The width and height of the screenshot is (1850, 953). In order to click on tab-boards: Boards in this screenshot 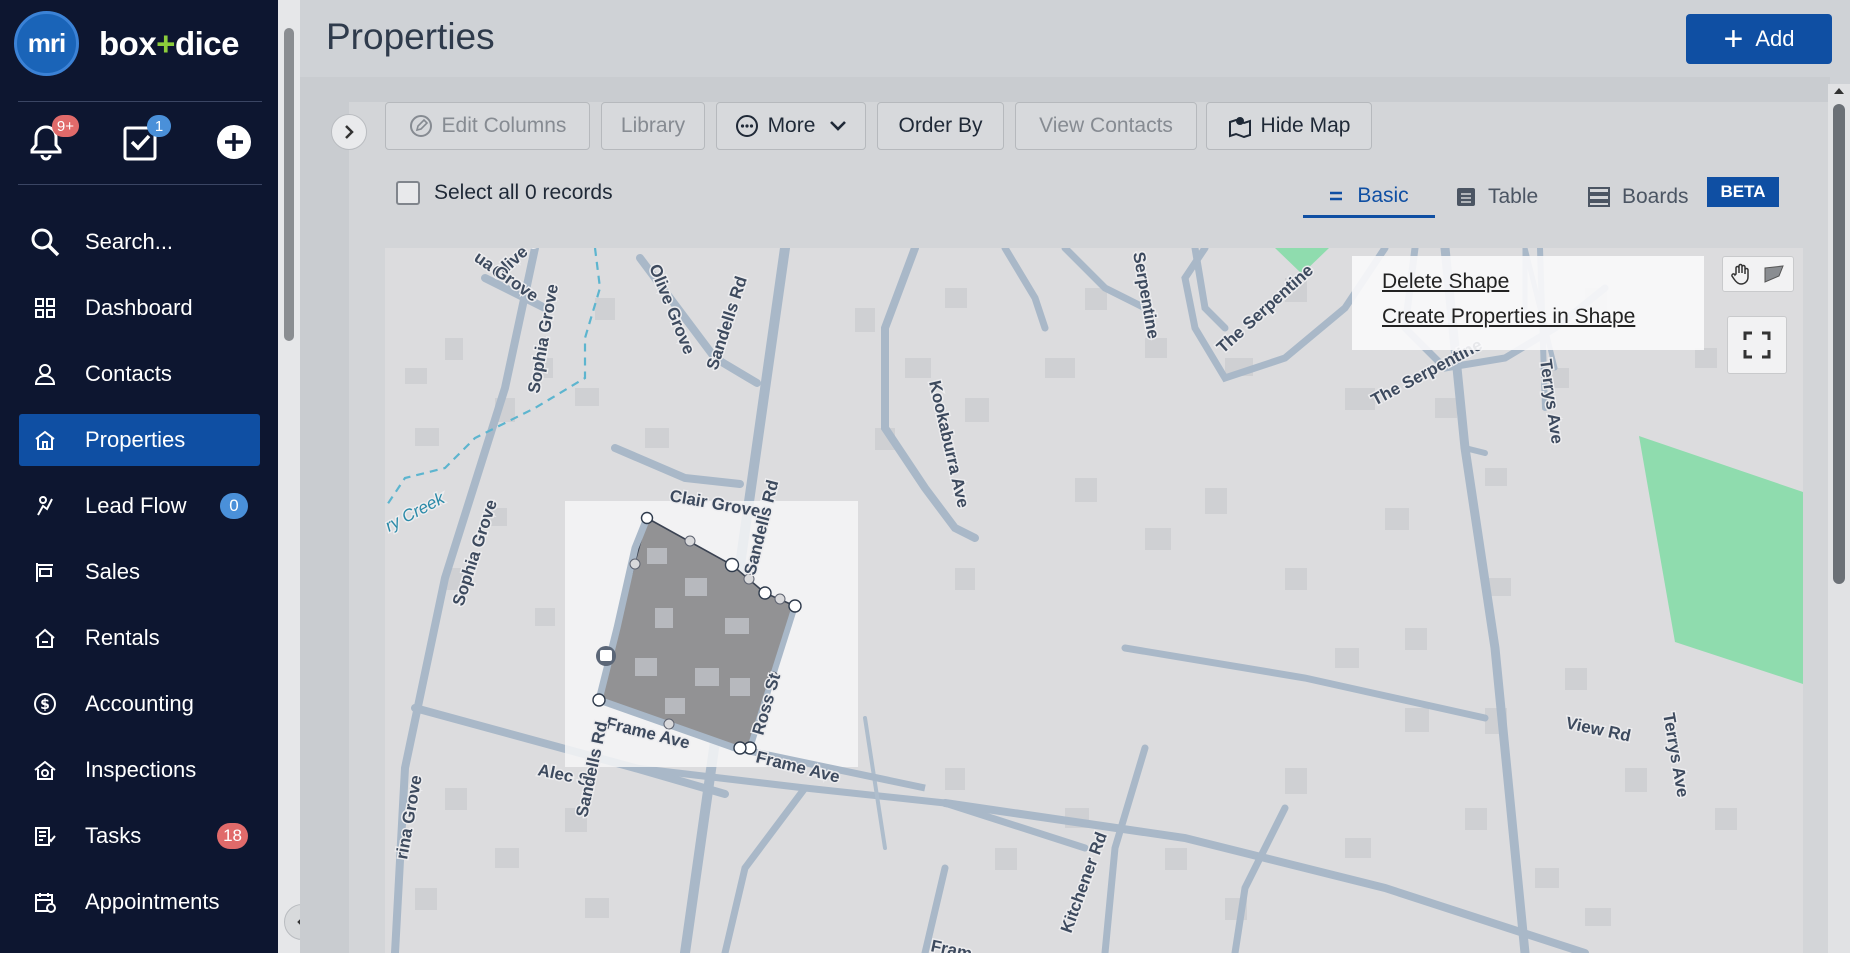, I will do `click(1638, 197)`.